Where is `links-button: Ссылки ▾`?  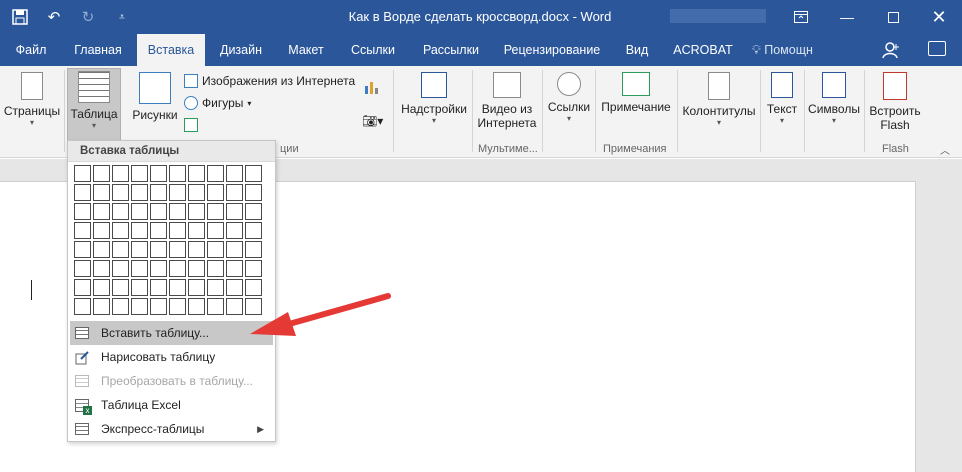 links-button: Ссылки ▾ is located at coordinates (569, 96).